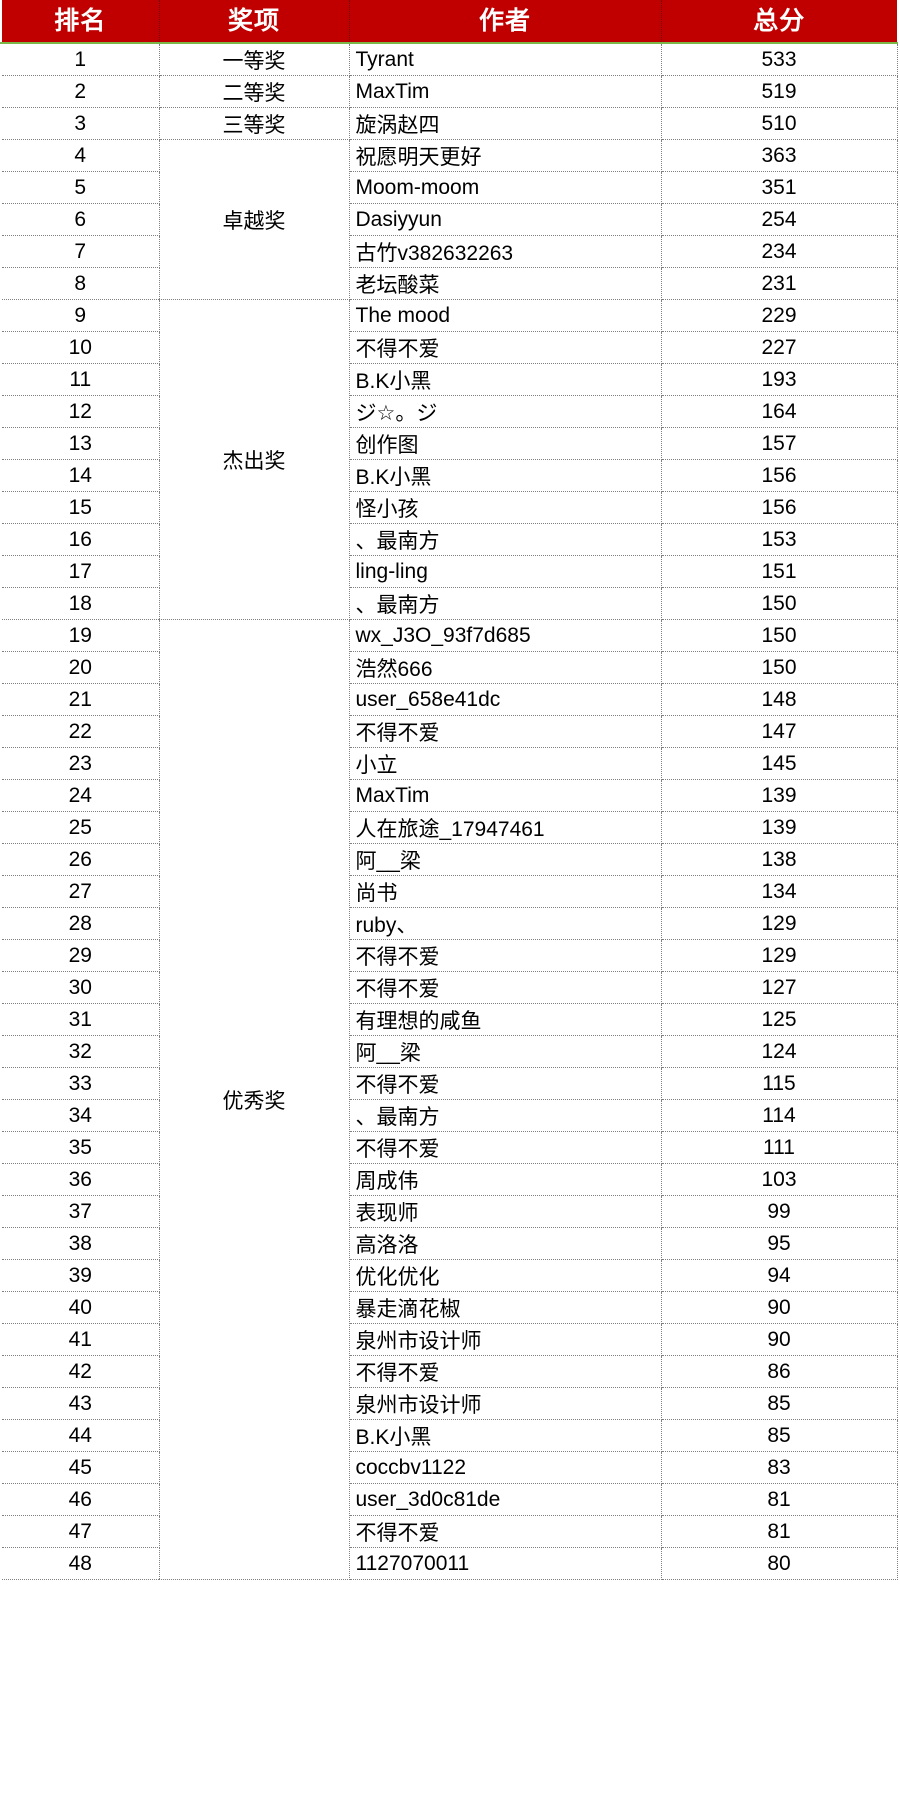 The width and height of the screenshot is (900, 1805). What do you see at coordinates (779, 219) in the screenshot?
I see `cell-score: 254` at bounding box center [779, 219].